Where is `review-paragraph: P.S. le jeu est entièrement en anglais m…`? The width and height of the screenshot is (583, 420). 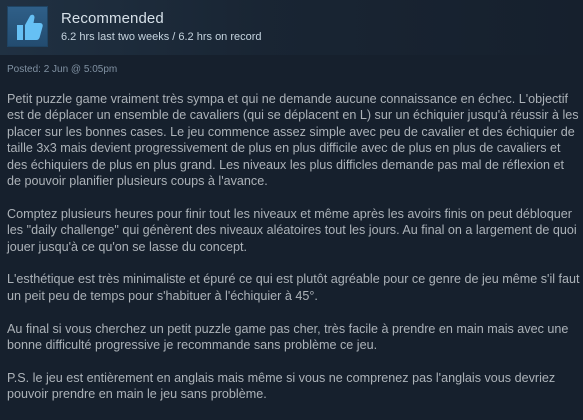
review-paragraph: P.S. le jeu est entièrement en anglais m… is located at coordinates (281, 386).